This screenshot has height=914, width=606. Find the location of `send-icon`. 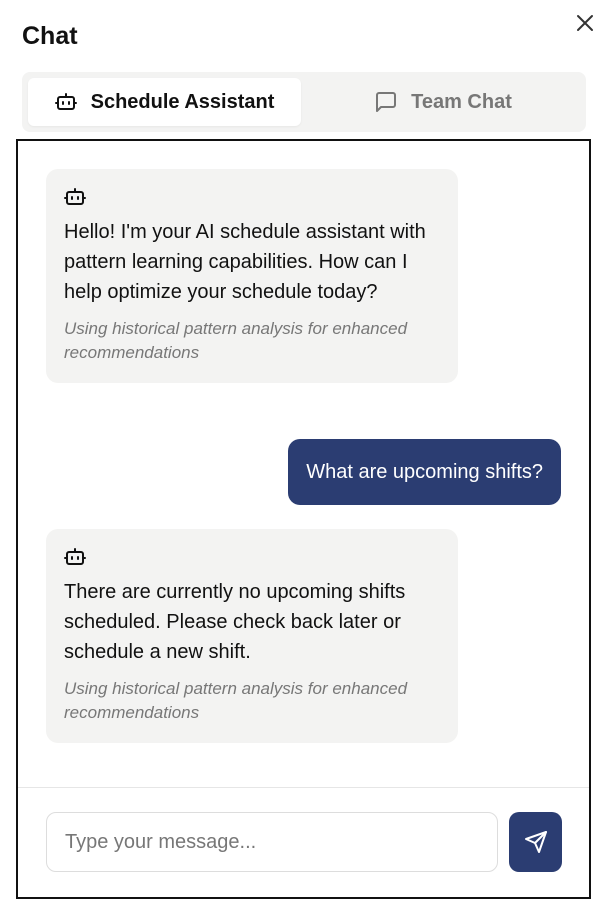

send-icon is located at coordinates (535, 842).